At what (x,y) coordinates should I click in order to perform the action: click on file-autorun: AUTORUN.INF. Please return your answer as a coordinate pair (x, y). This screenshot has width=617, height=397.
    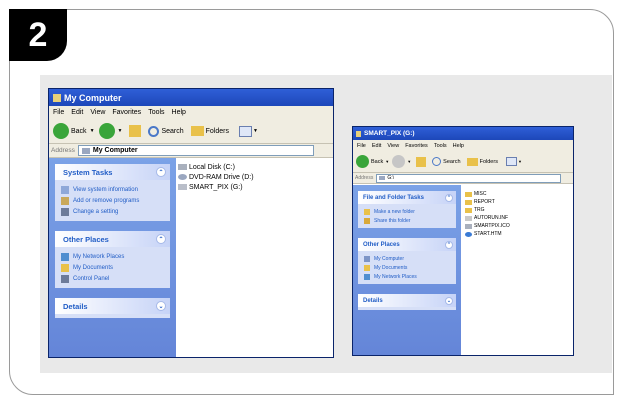
    Looking at the image, I should click on (517, 218).